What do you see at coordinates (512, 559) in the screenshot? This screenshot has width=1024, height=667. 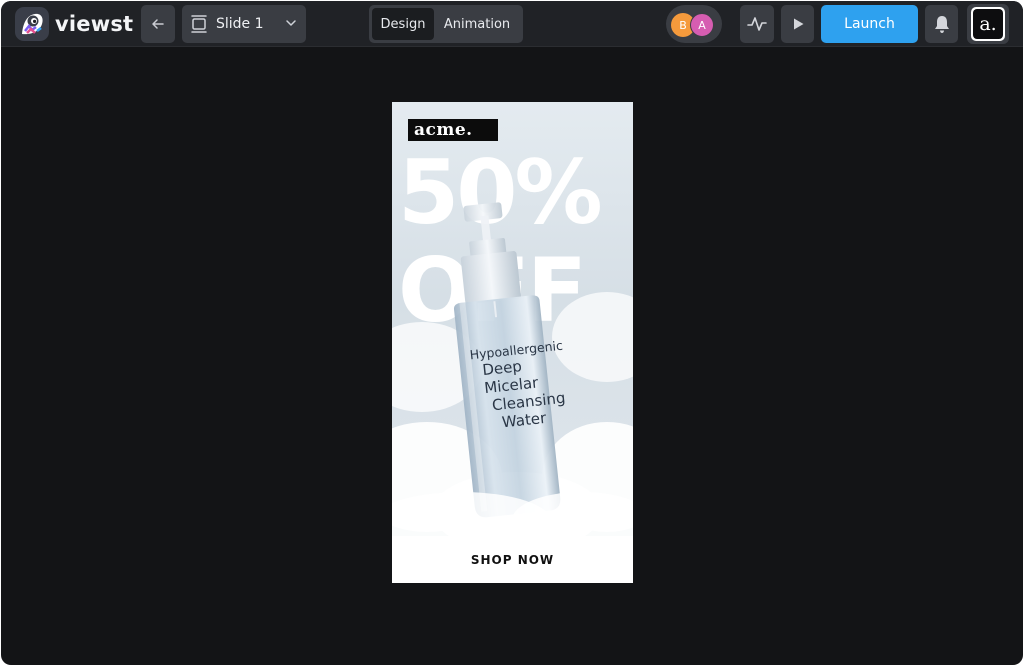 I see `shop-now-button: SHOP NOW` at bounding box center [512, 559].